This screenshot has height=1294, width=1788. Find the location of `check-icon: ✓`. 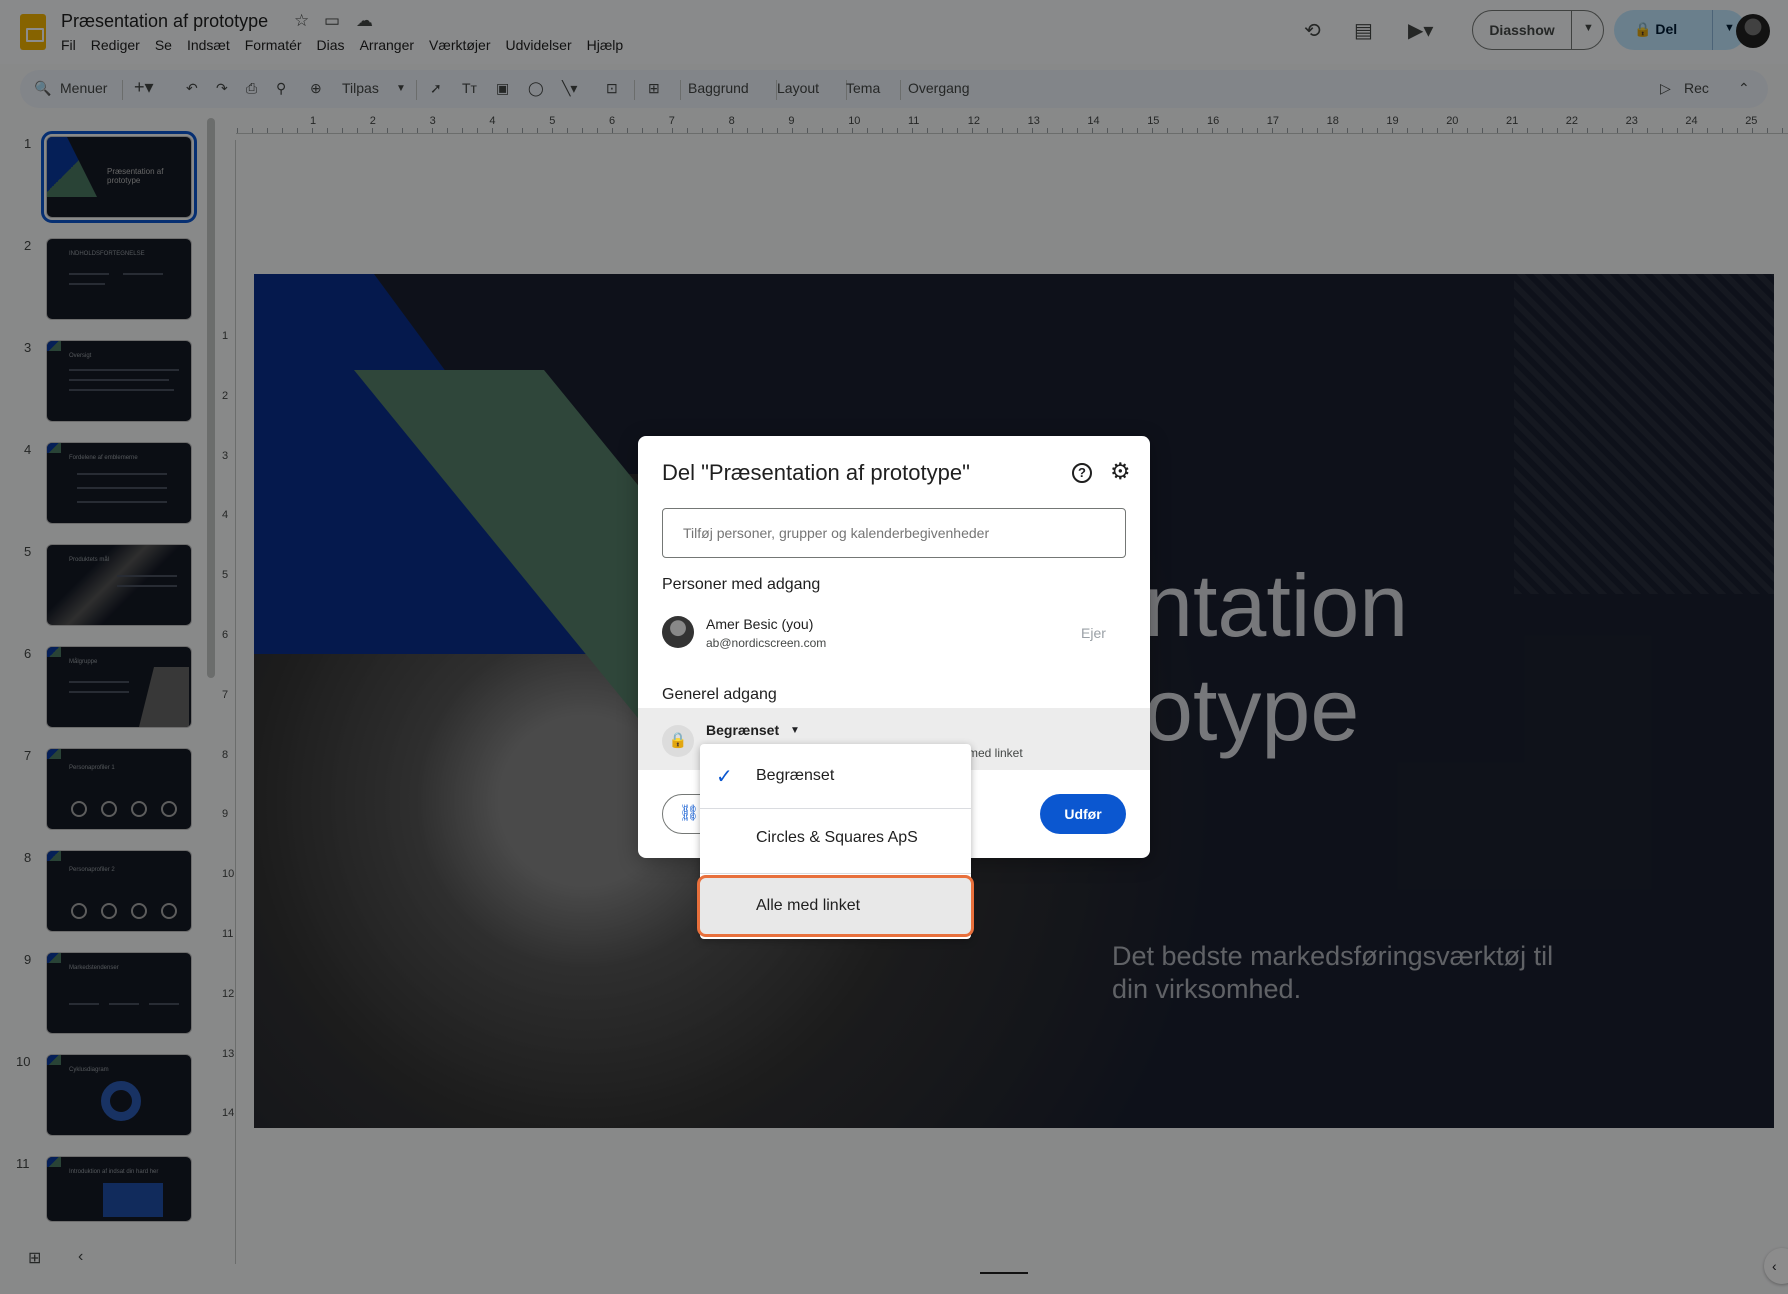

check-icon: ✓ is located at coordinates (724, 777).